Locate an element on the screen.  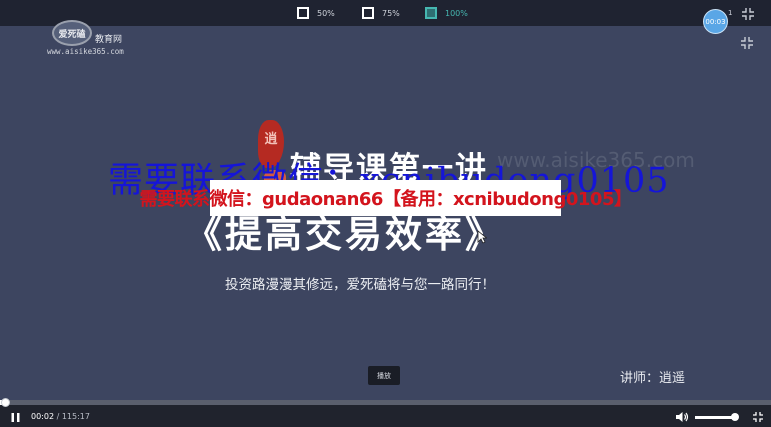
volume-handle is located at coordinates (734, 417).